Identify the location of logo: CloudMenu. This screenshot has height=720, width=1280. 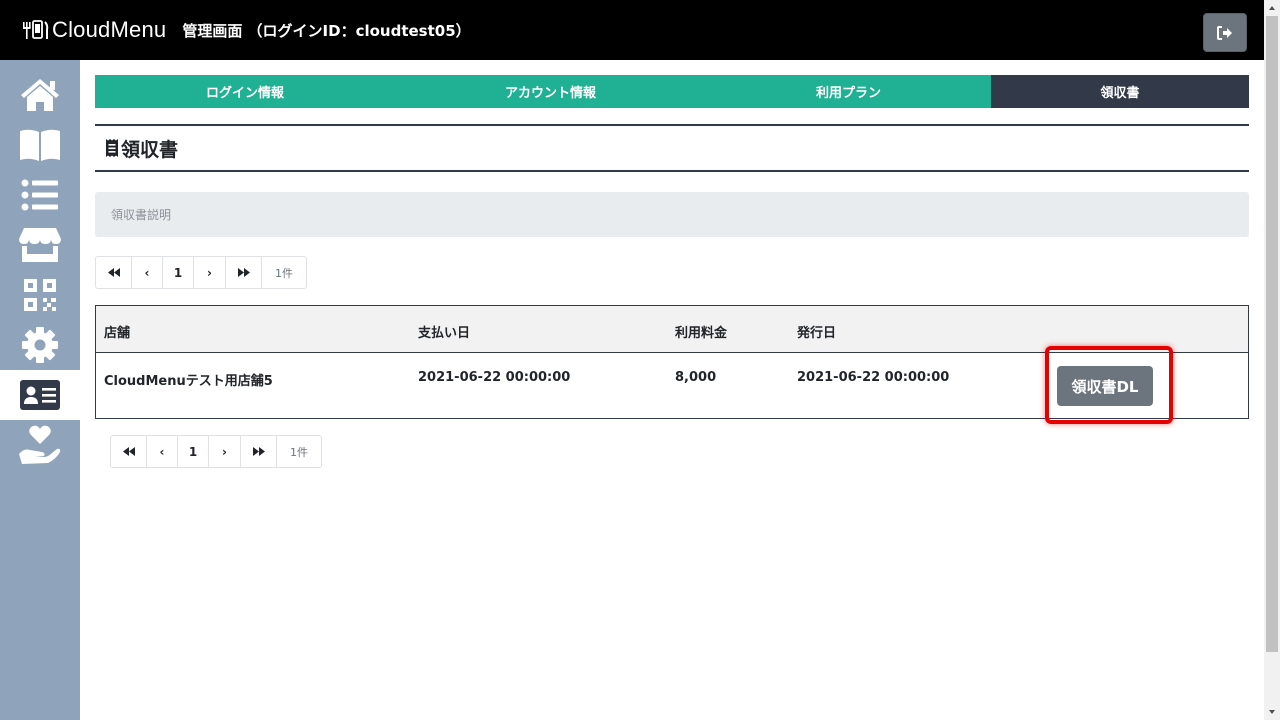
(94, 30).